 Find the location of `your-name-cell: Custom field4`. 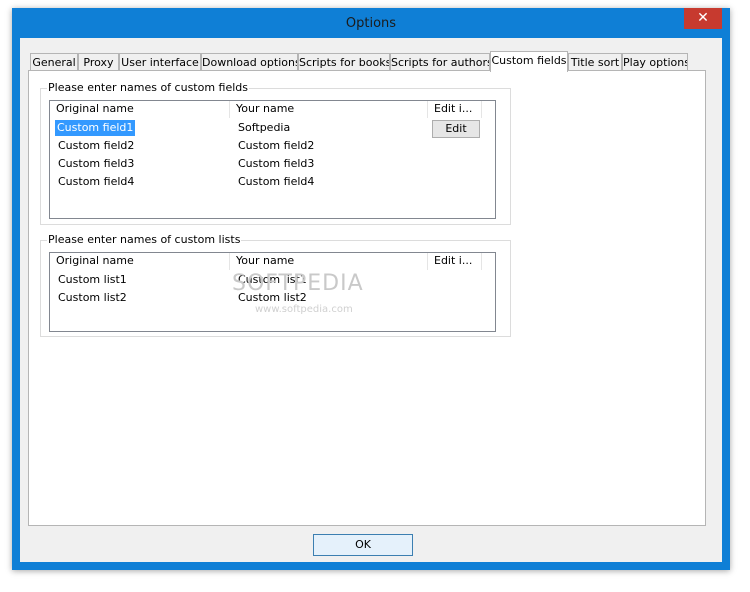

your-name-cell: Custom field4 is located at coordinates (276, 181).